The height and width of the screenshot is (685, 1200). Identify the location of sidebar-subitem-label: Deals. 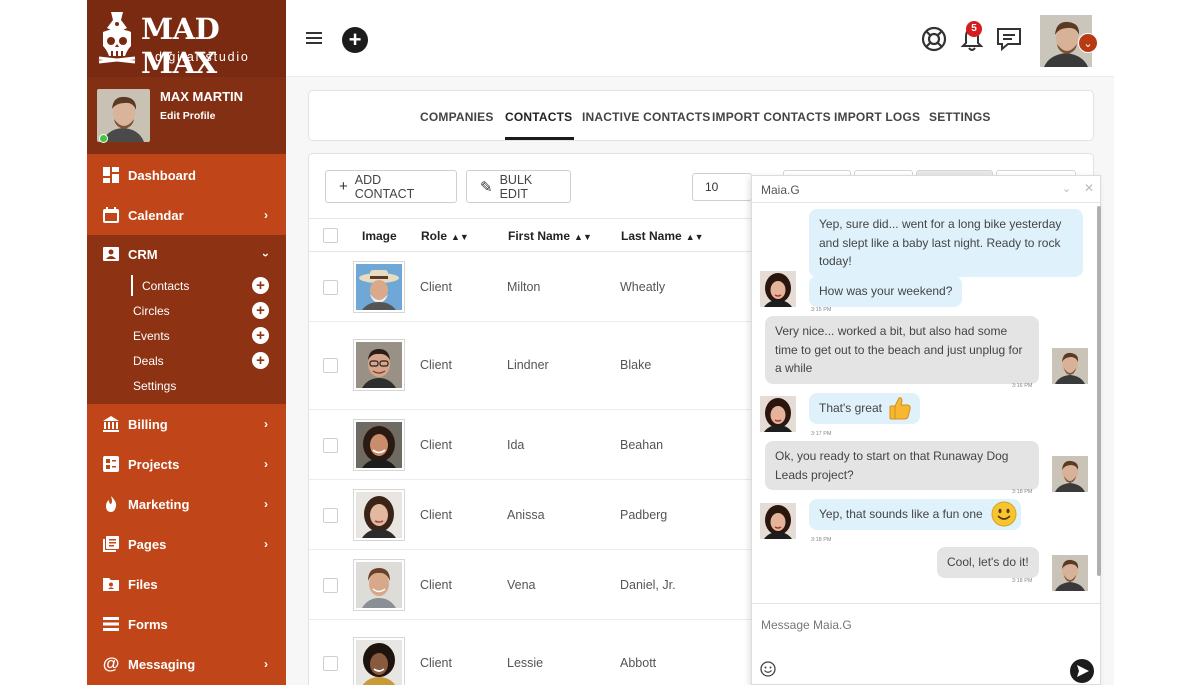
(148, 360).